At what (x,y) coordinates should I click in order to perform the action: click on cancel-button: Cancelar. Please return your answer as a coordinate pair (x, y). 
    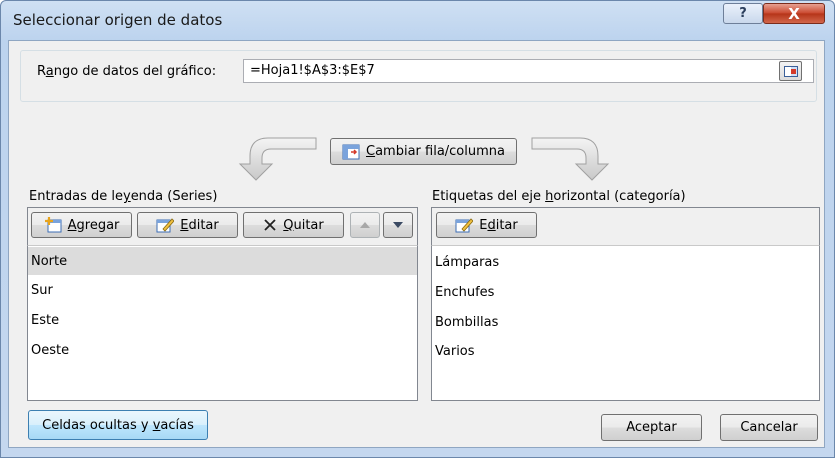
    Looking at the image, I should click on (769, 427).